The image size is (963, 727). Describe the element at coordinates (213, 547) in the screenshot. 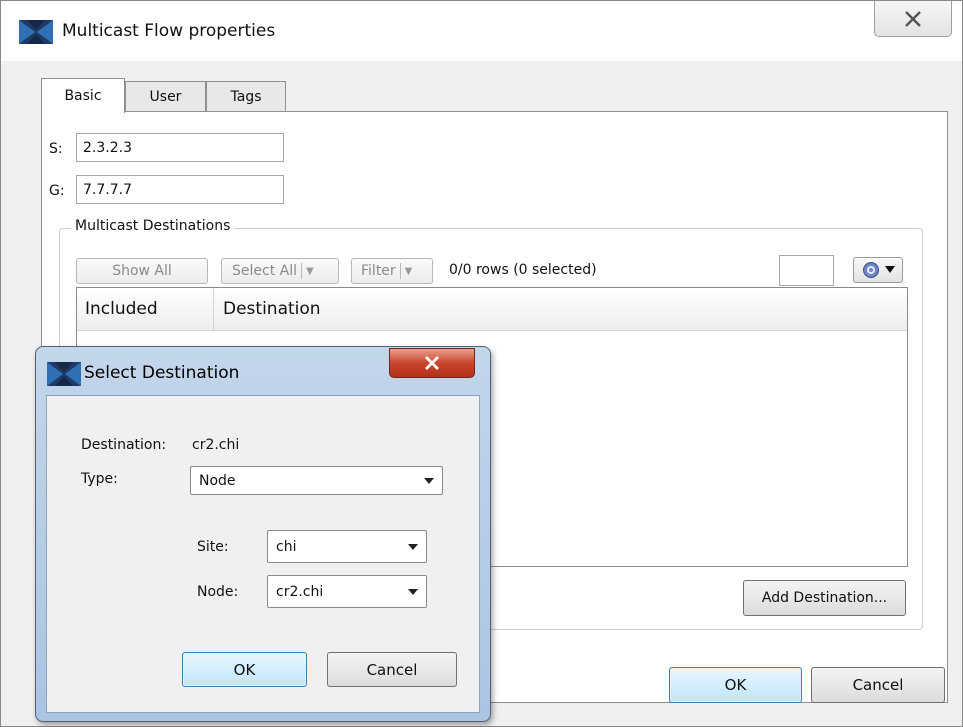

I see `site-label: Site:` at that location.